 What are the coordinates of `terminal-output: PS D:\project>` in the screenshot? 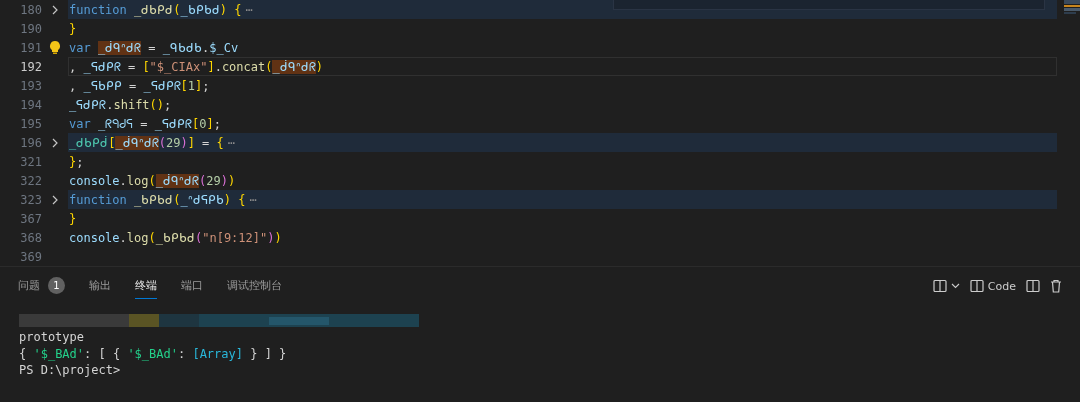 It's located at (70, 370).